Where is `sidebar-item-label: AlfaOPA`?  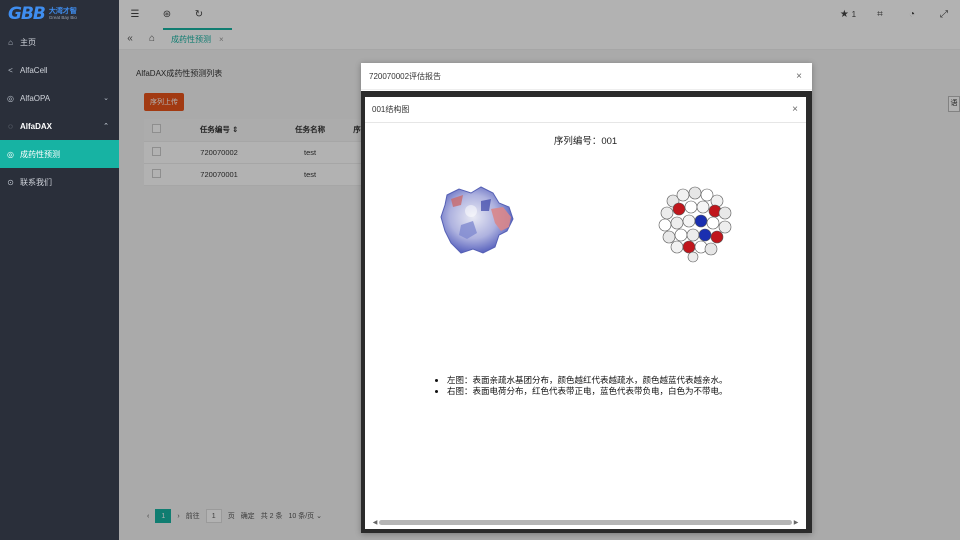 sidebar-item-label: AlfaOPA is located at coordinates (35, 98).